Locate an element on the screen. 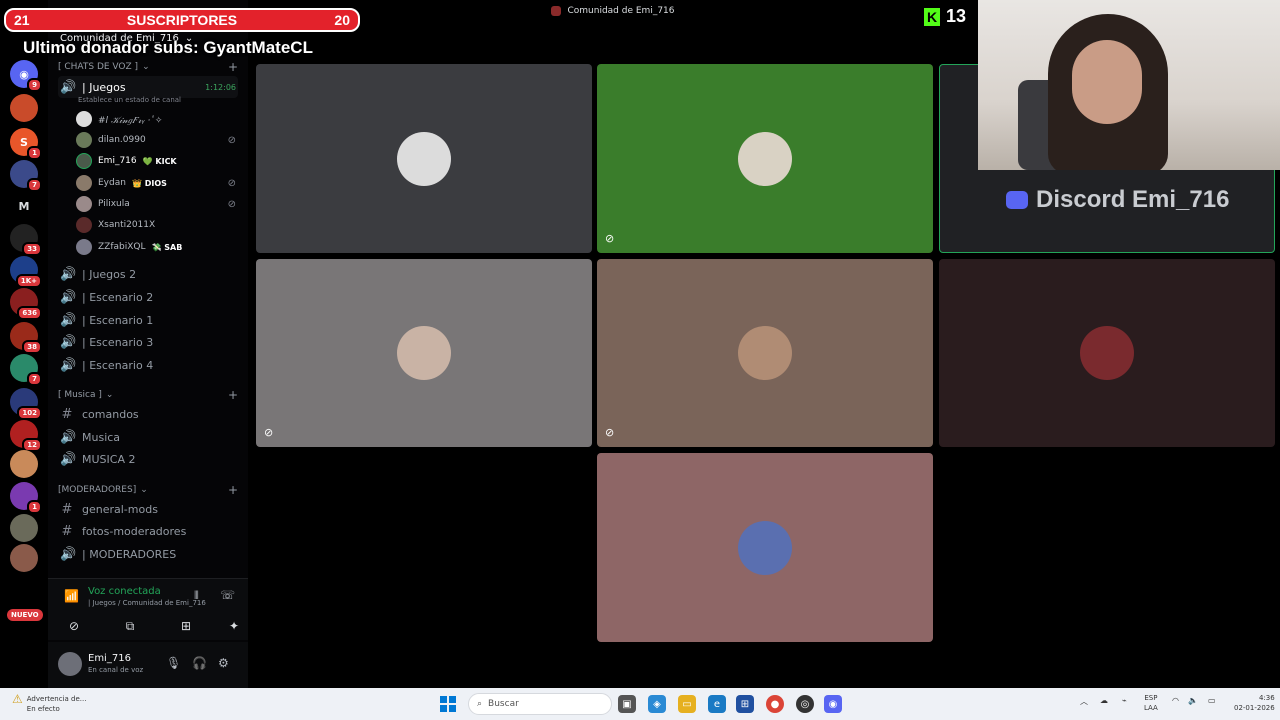 The image size is (1280, 720). disconnect-icon: ☏ is located at coordinates (227, 595).